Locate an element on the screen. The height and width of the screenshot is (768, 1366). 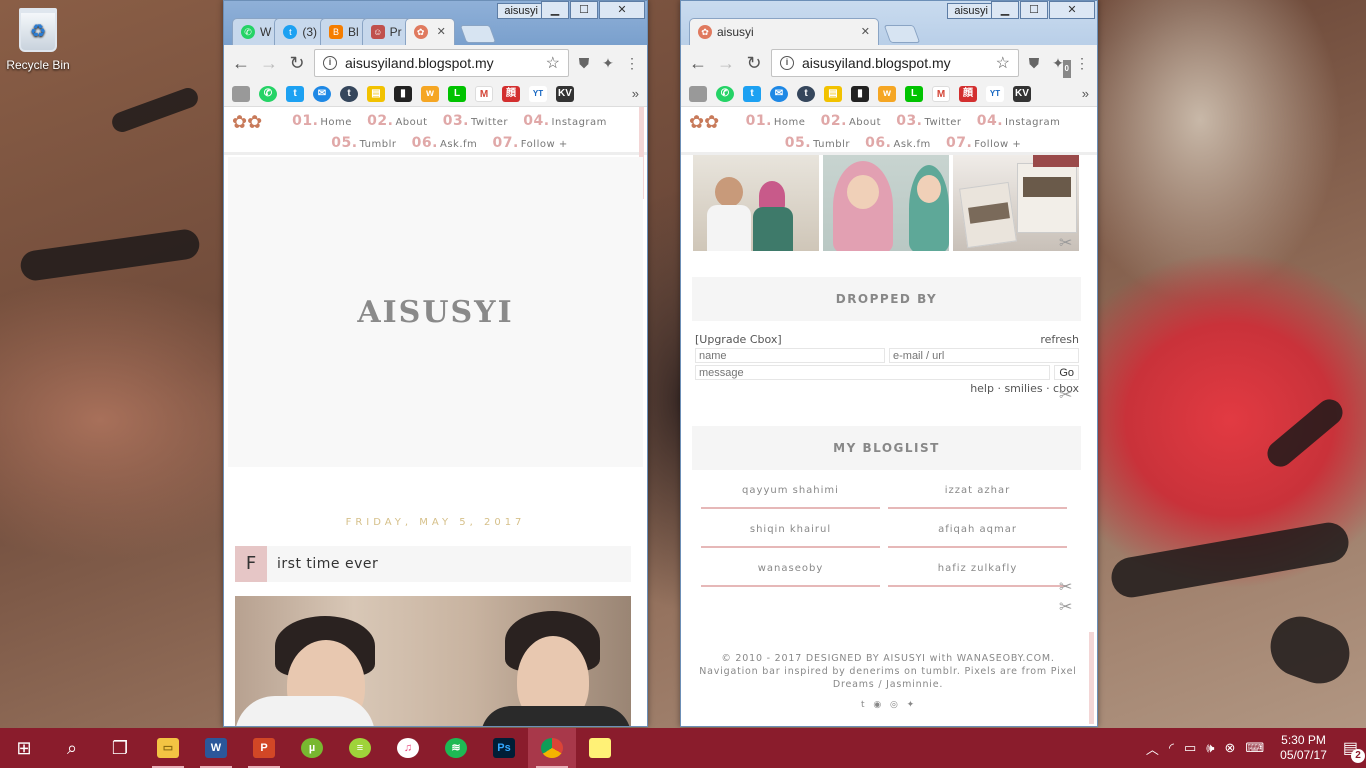
bookmark-black-icon: ▮ is located at coordinates (403, 93).